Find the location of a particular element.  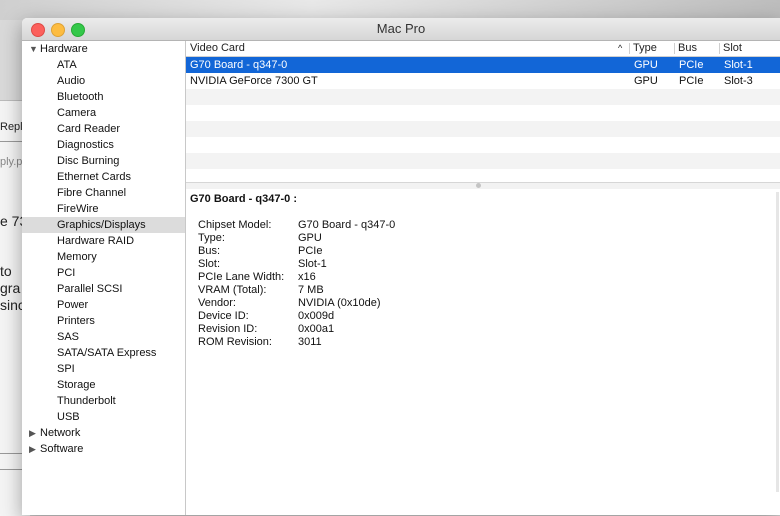

field-label: Type: is located at coordinates (211, 238).